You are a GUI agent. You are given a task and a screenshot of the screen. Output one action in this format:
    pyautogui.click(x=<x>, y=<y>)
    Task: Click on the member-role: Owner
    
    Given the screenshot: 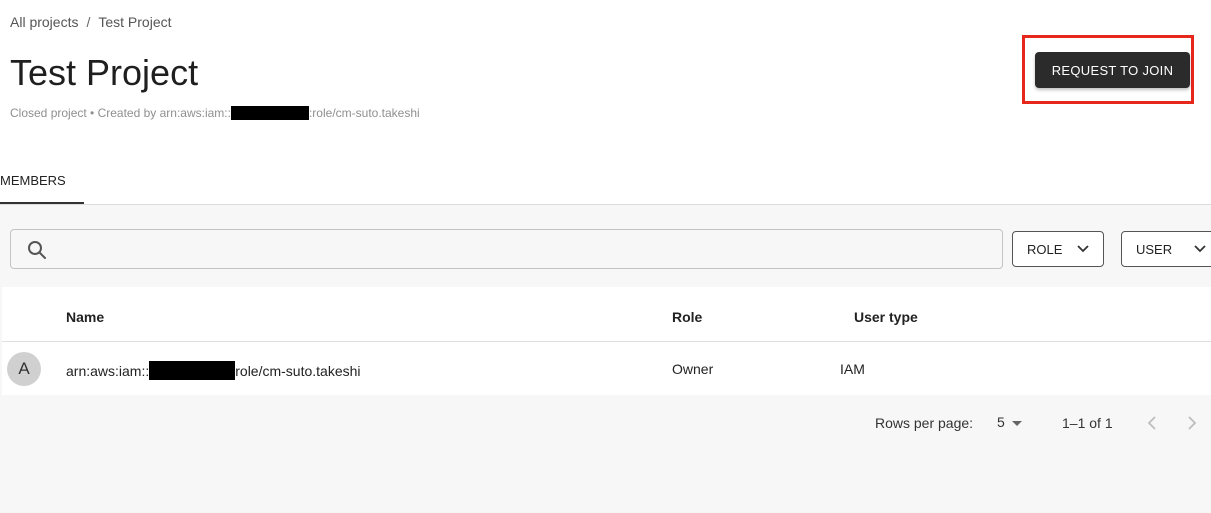 What is the action you would take?
    pyautogui.click(x=693, y=369)
    